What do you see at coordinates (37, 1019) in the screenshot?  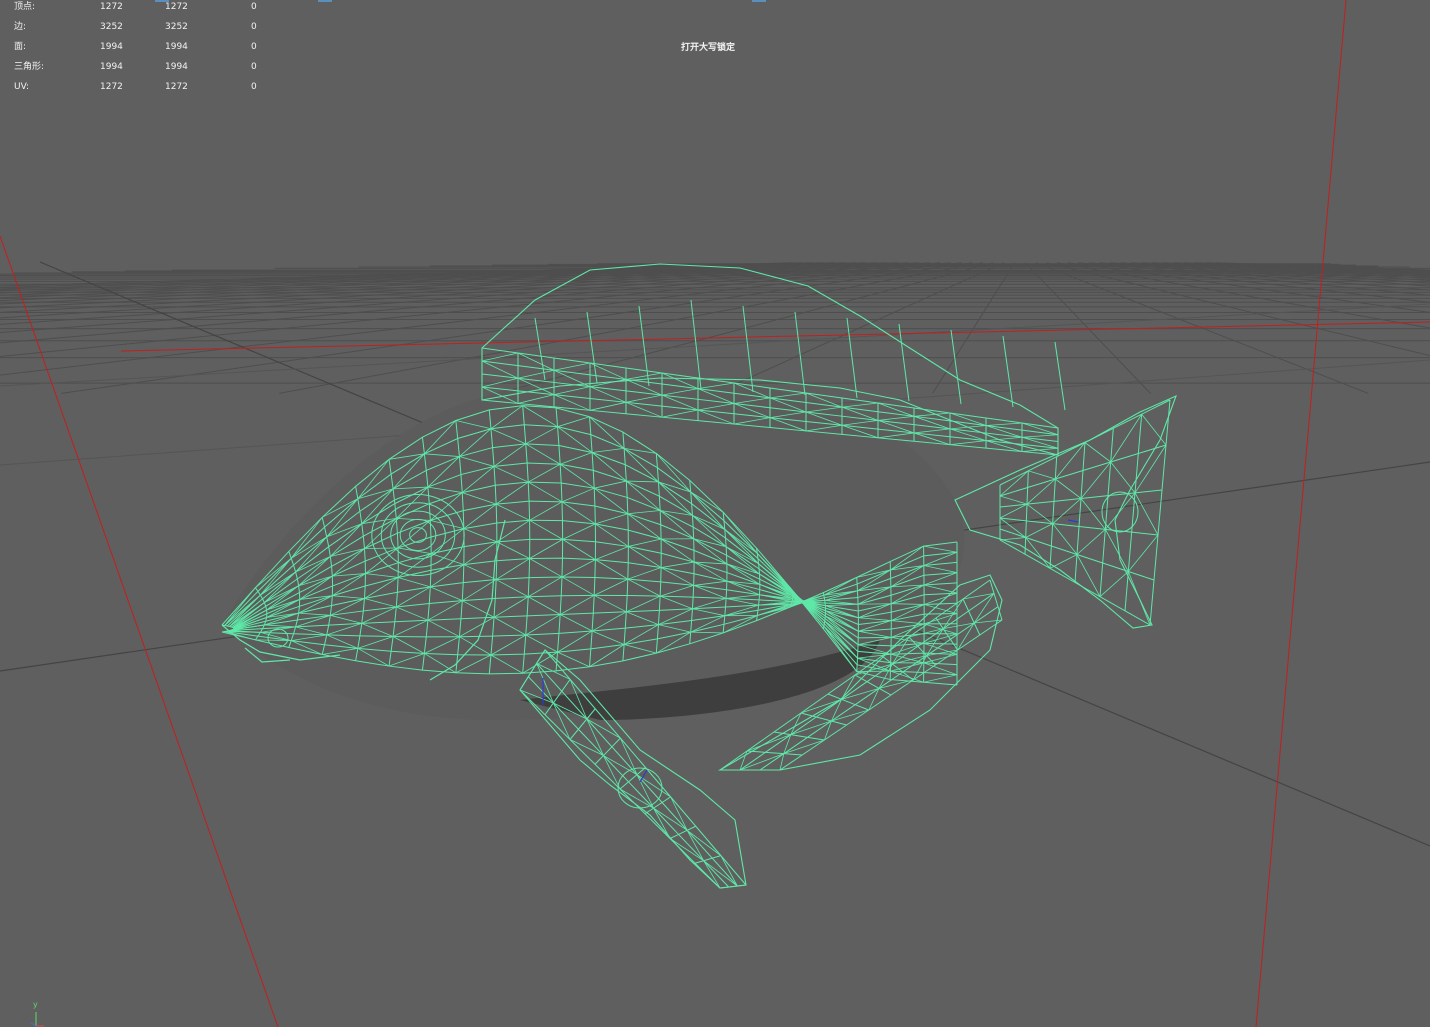 I see `axis-gizmo-icon` at bounding box center [37, 1019].